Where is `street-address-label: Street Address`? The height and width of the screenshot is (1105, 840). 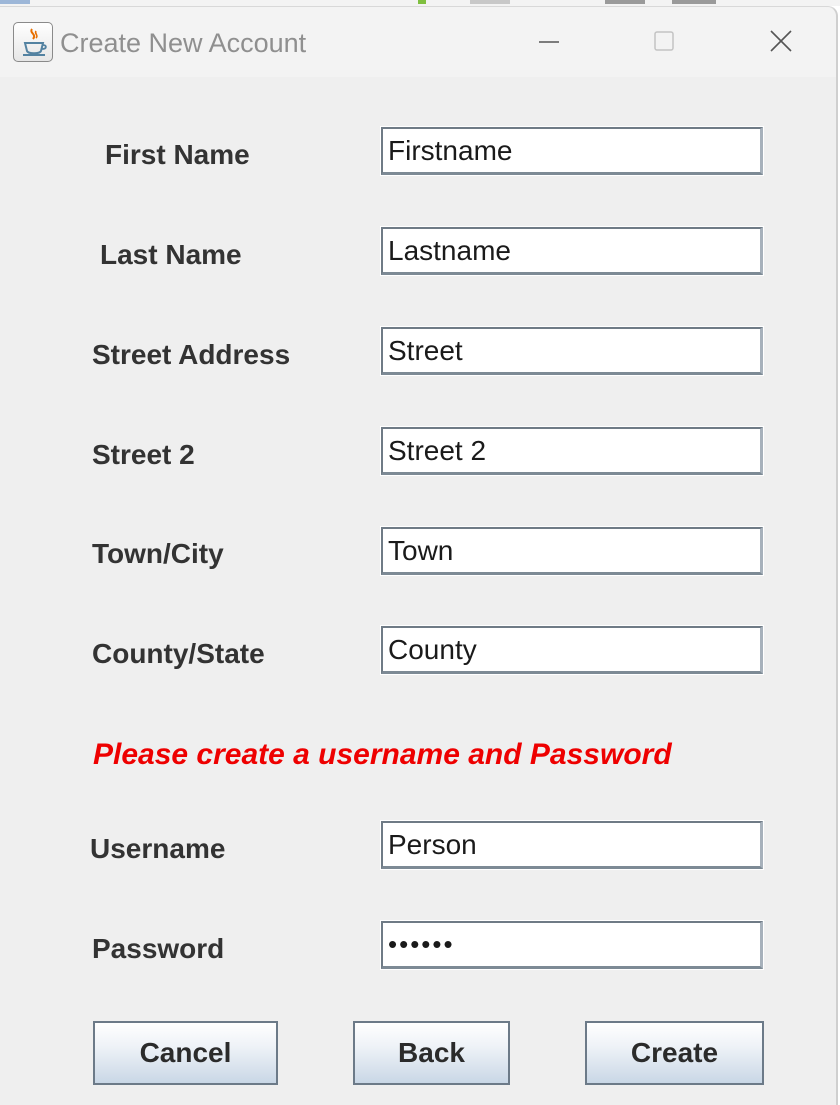
street-address-label: Street Address is located at coordinates (191, 354).